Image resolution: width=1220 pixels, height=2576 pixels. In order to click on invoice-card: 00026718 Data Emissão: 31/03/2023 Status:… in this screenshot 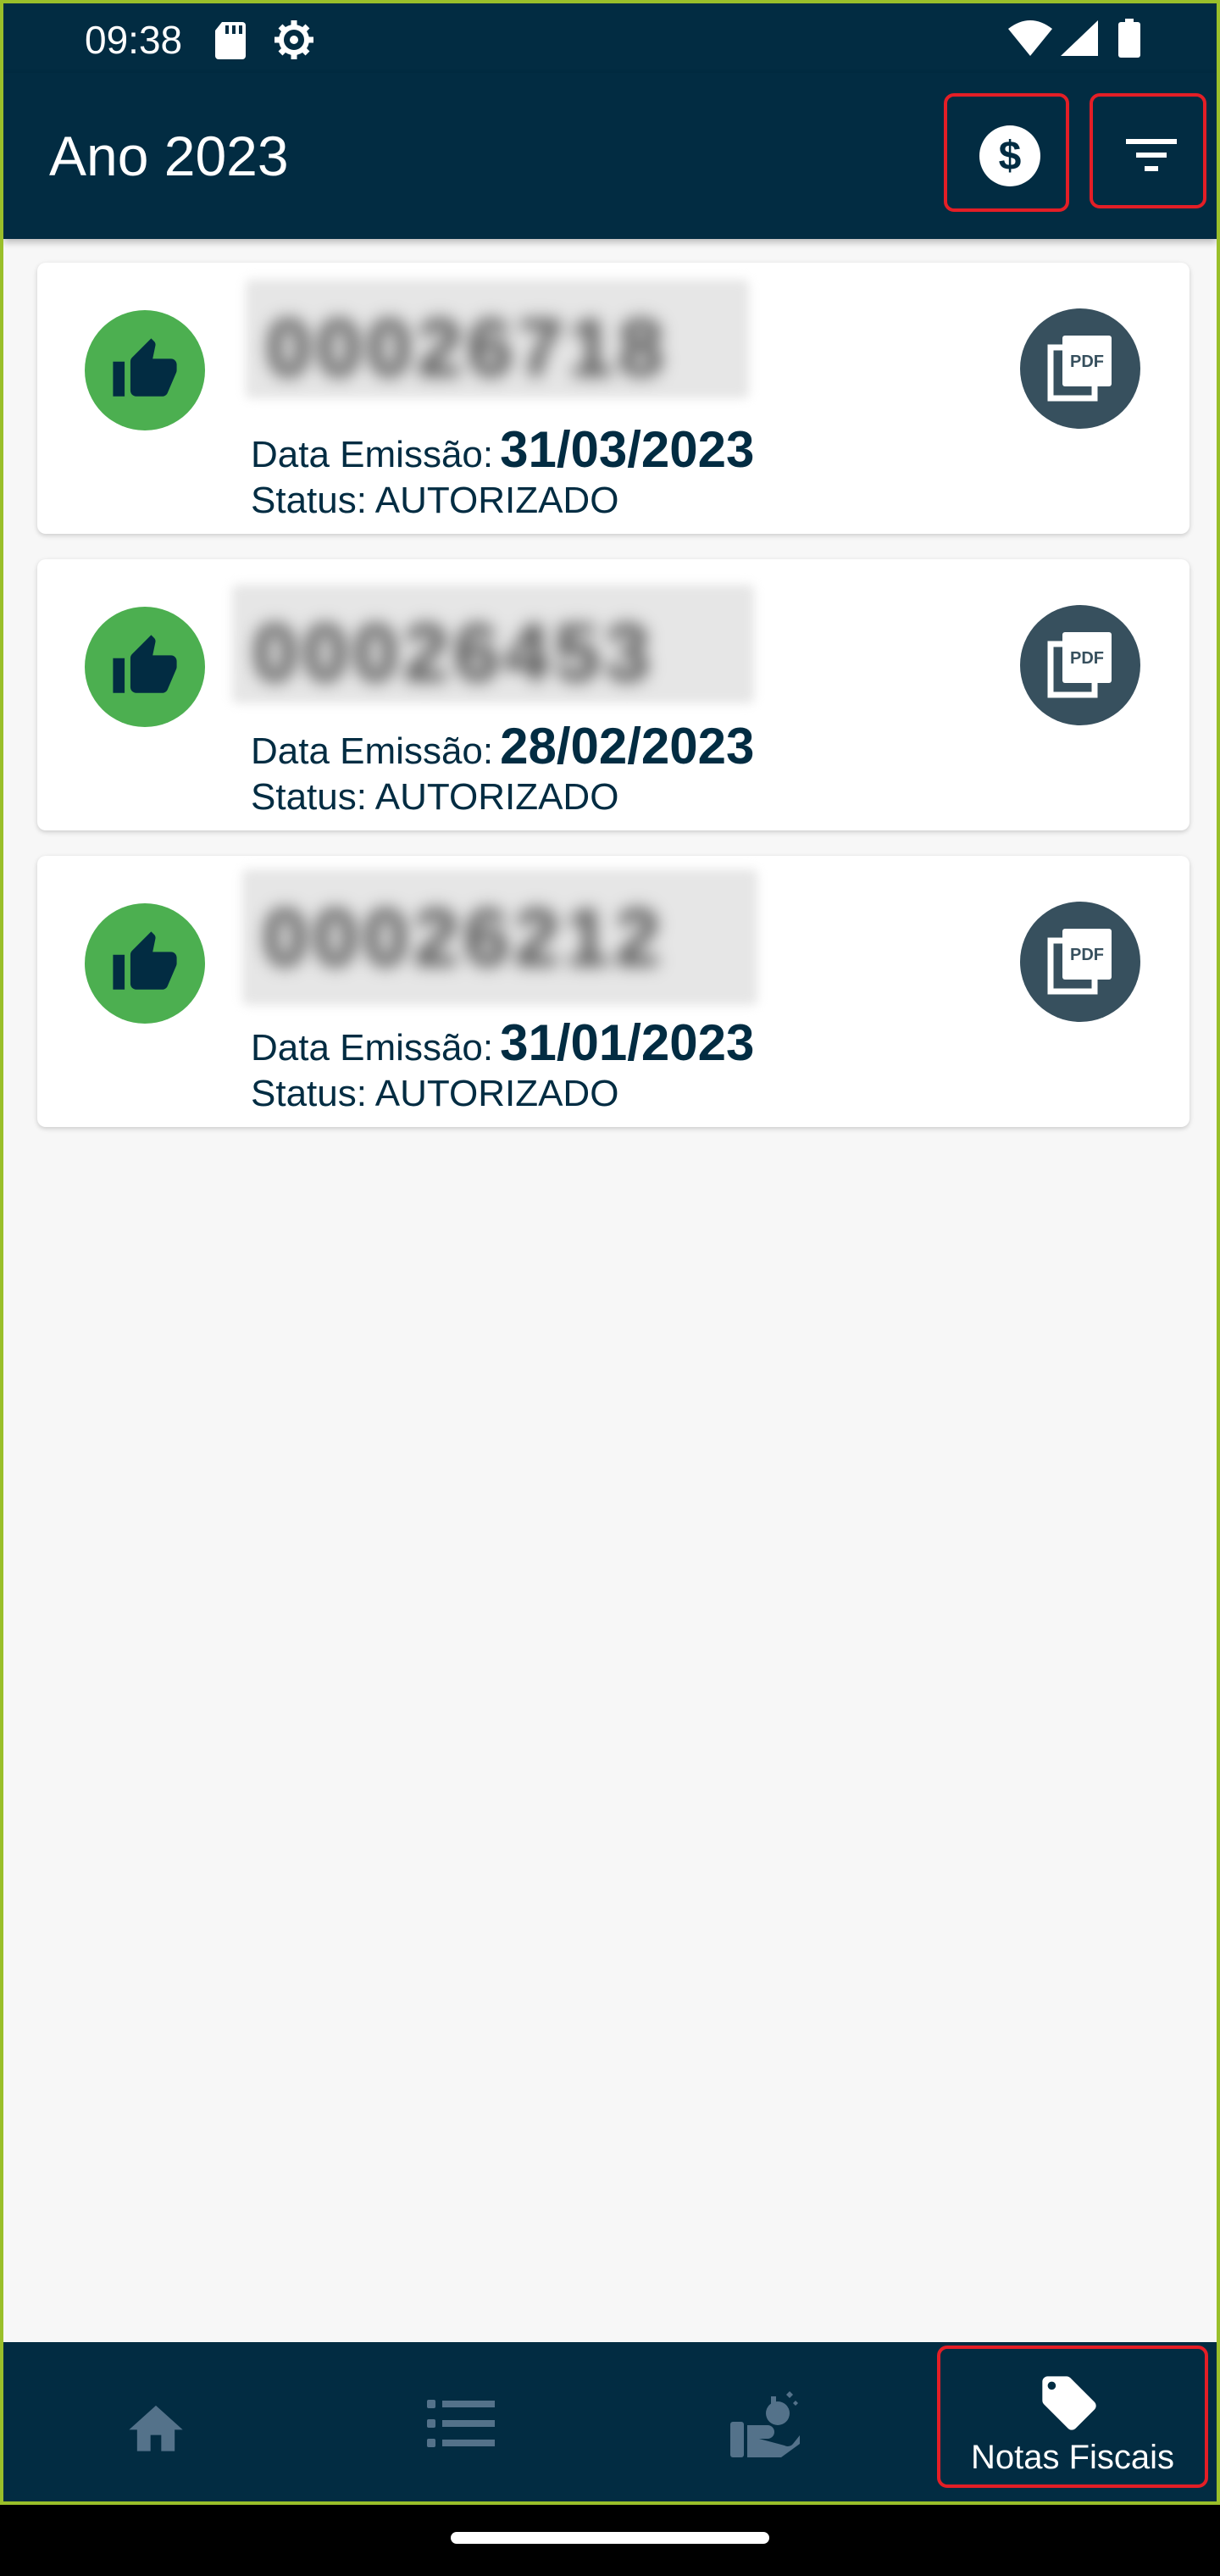, I will do `click(613, 398)`.